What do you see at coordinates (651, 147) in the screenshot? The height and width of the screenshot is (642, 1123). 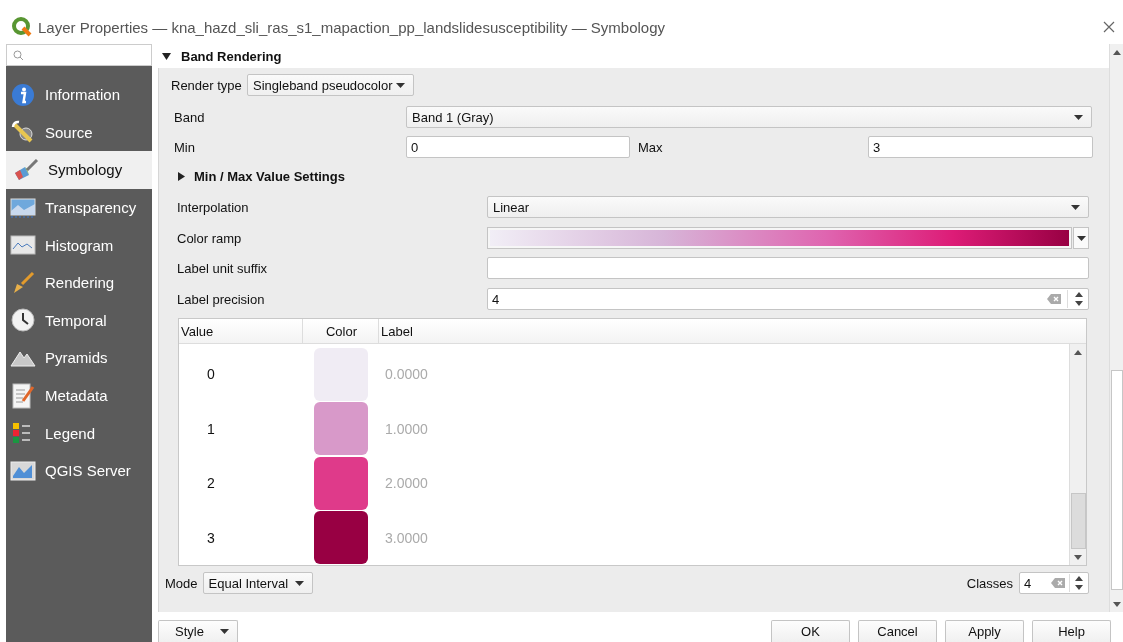 I see `field-label: Max` at bounding box center [651, 147].